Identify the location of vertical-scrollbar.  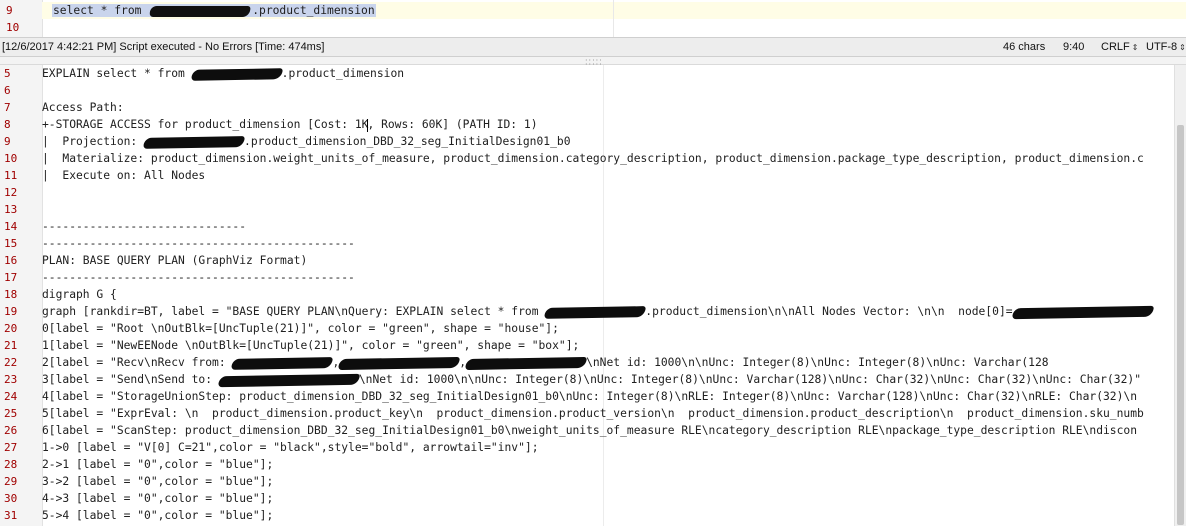
(1180, 295).